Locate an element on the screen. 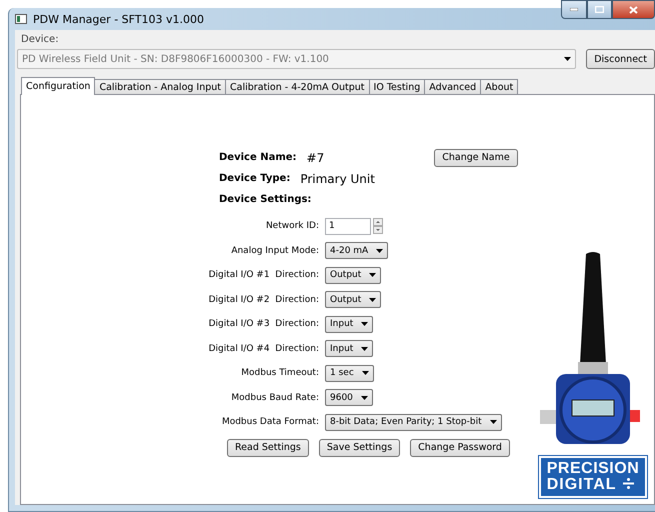  setting-dropdown: 8-bit Data; Even Parity; 1 Stop-bit is located at coordinates (413, 422).